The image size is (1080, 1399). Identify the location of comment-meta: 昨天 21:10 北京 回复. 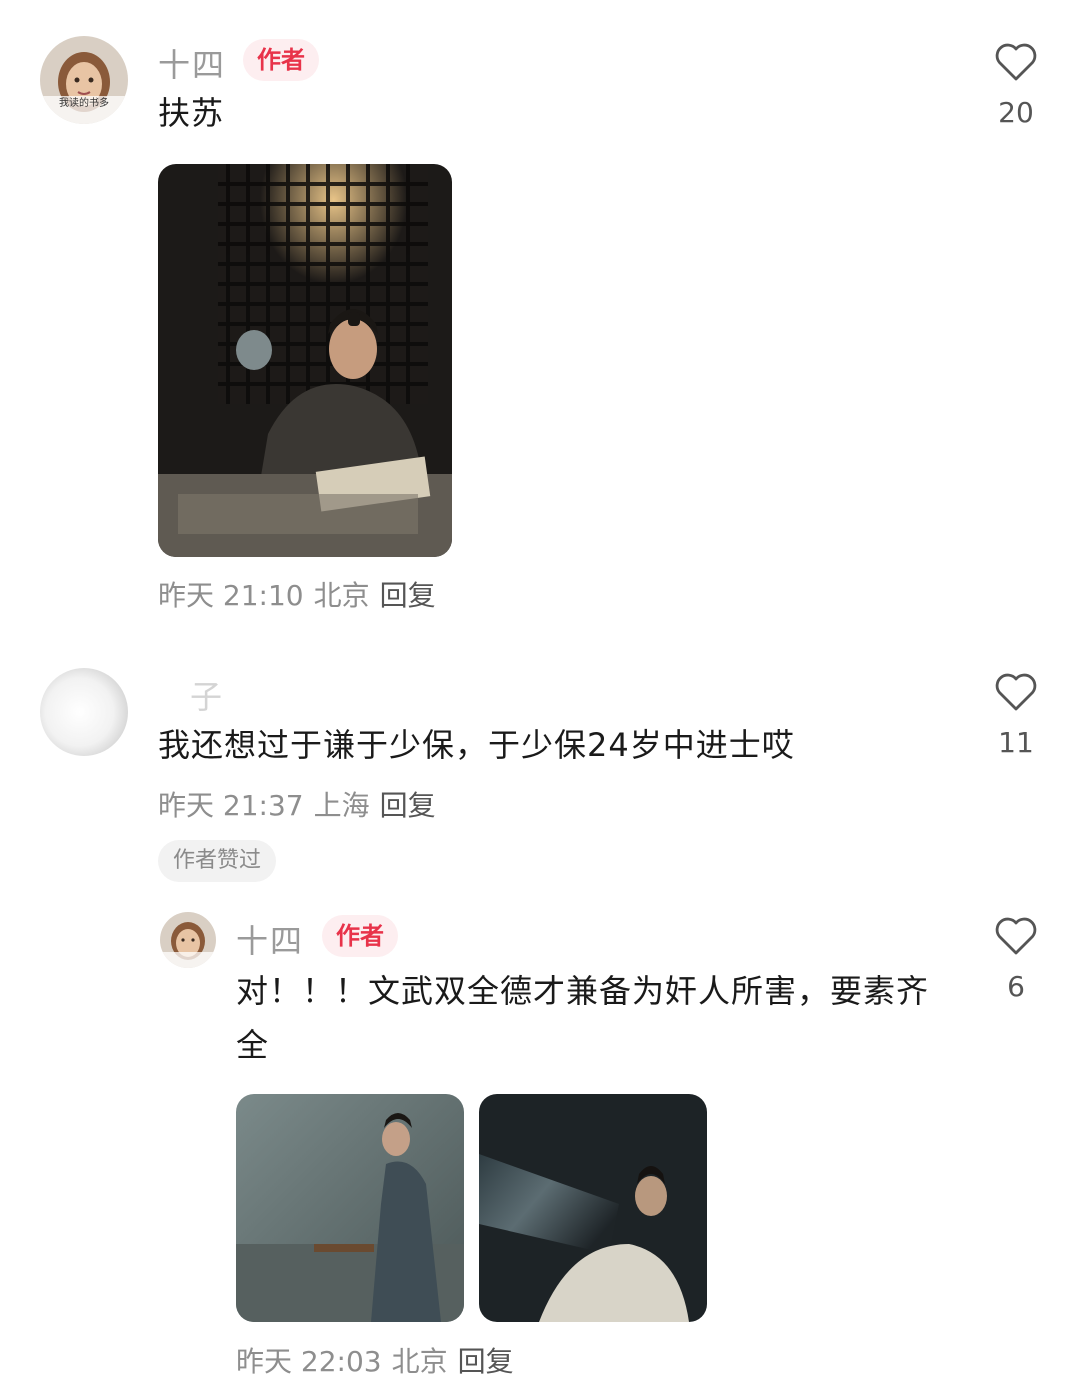
(297, 594).